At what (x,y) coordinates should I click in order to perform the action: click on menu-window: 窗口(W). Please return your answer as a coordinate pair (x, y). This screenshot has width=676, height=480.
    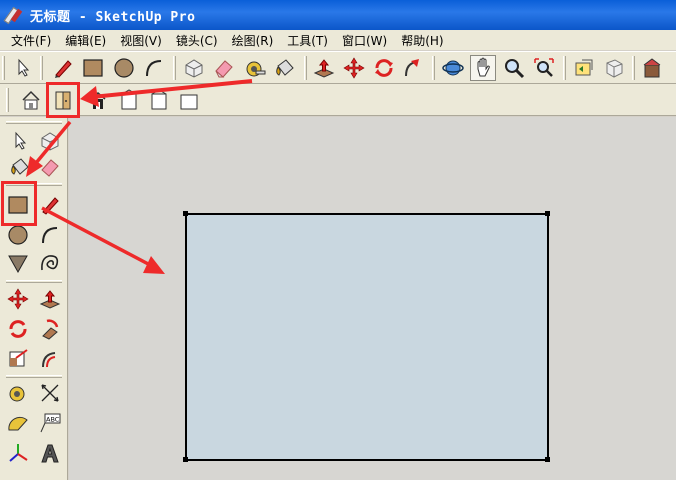
    Looking at the image, I should click on (364, 40).